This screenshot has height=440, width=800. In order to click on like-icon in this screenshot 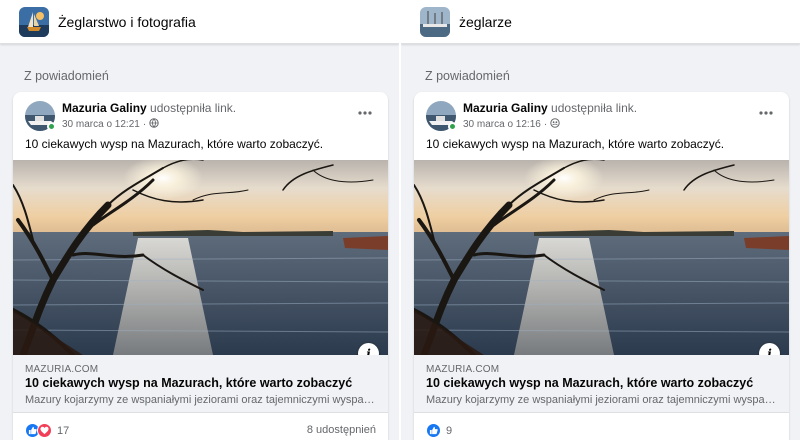, I will do `click(433, 430)`.